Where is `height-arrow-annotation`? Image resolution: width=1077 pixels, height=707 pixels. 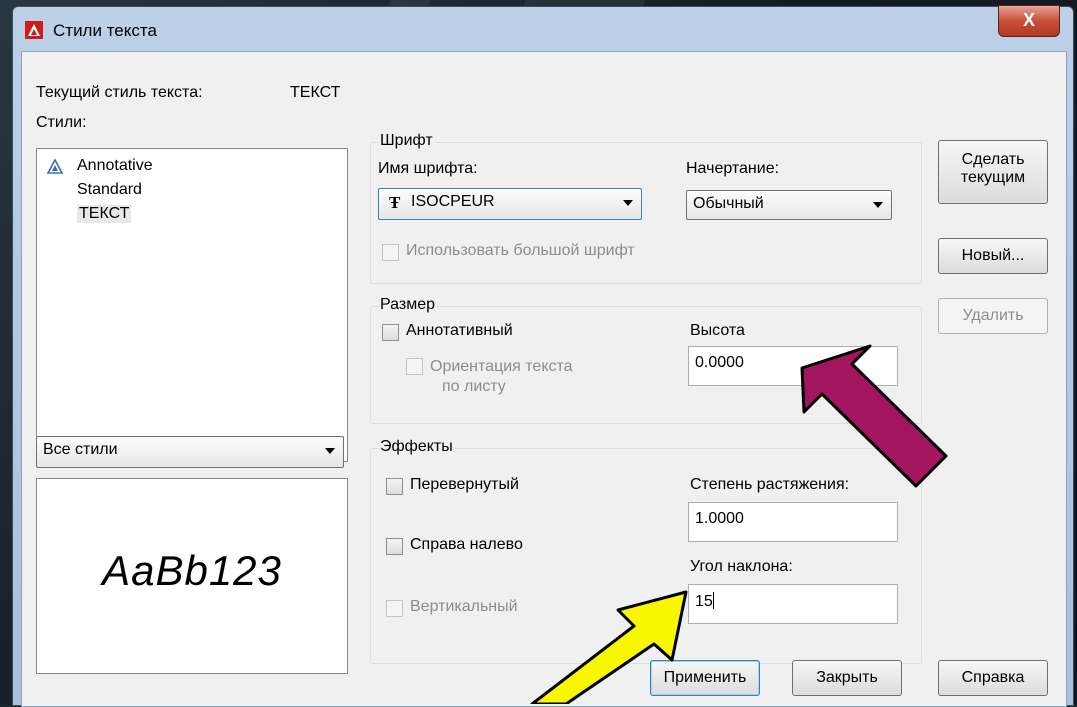
height-arrow-annotation is located at coordinates (874, 416).